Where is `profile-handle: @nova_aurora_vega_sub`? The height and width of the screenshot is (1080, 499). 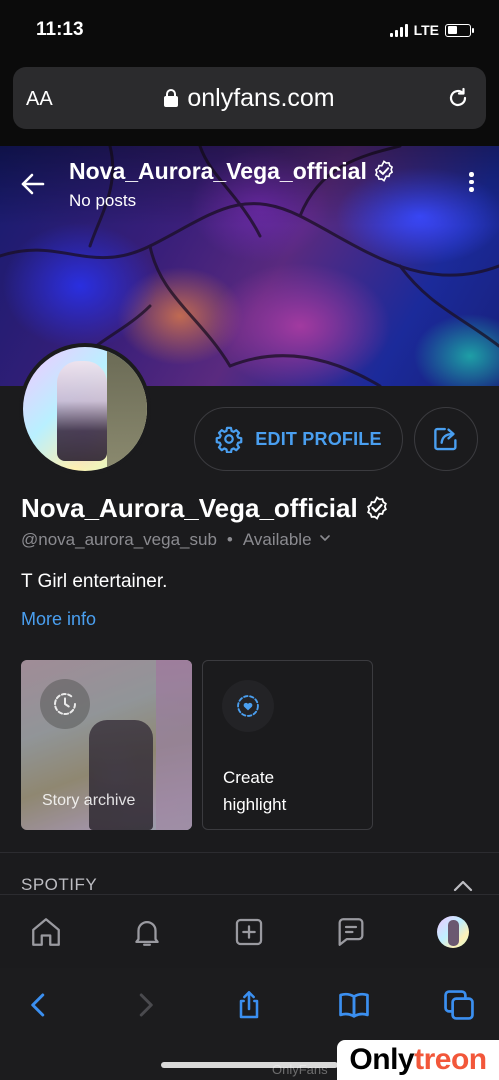
profile-handle: @nova_aurora_vega_sub is located at coordinates (119, 539).